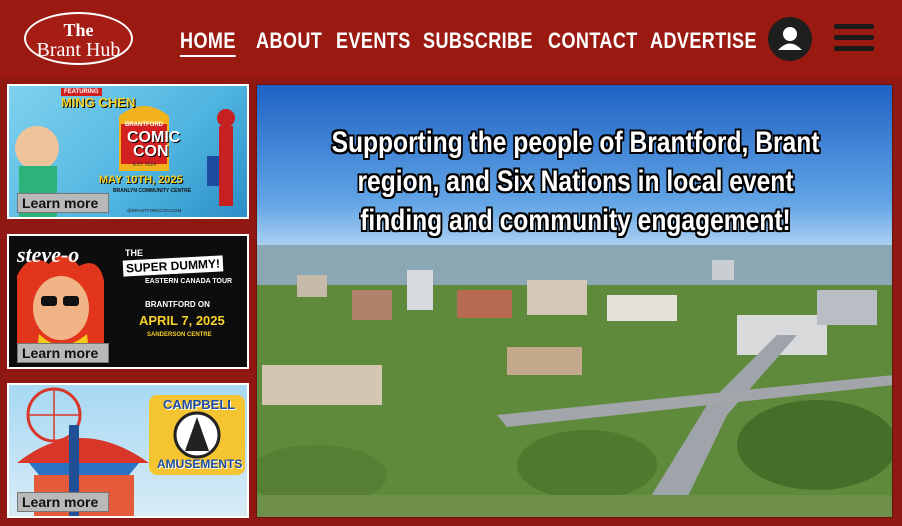  What do you see at coordinates (128, 450) in the screenshot?
I see `ad-campbell-amusements: CAMPBELL AMUSEMENTS Learn more` at bounding box center [128, 450].